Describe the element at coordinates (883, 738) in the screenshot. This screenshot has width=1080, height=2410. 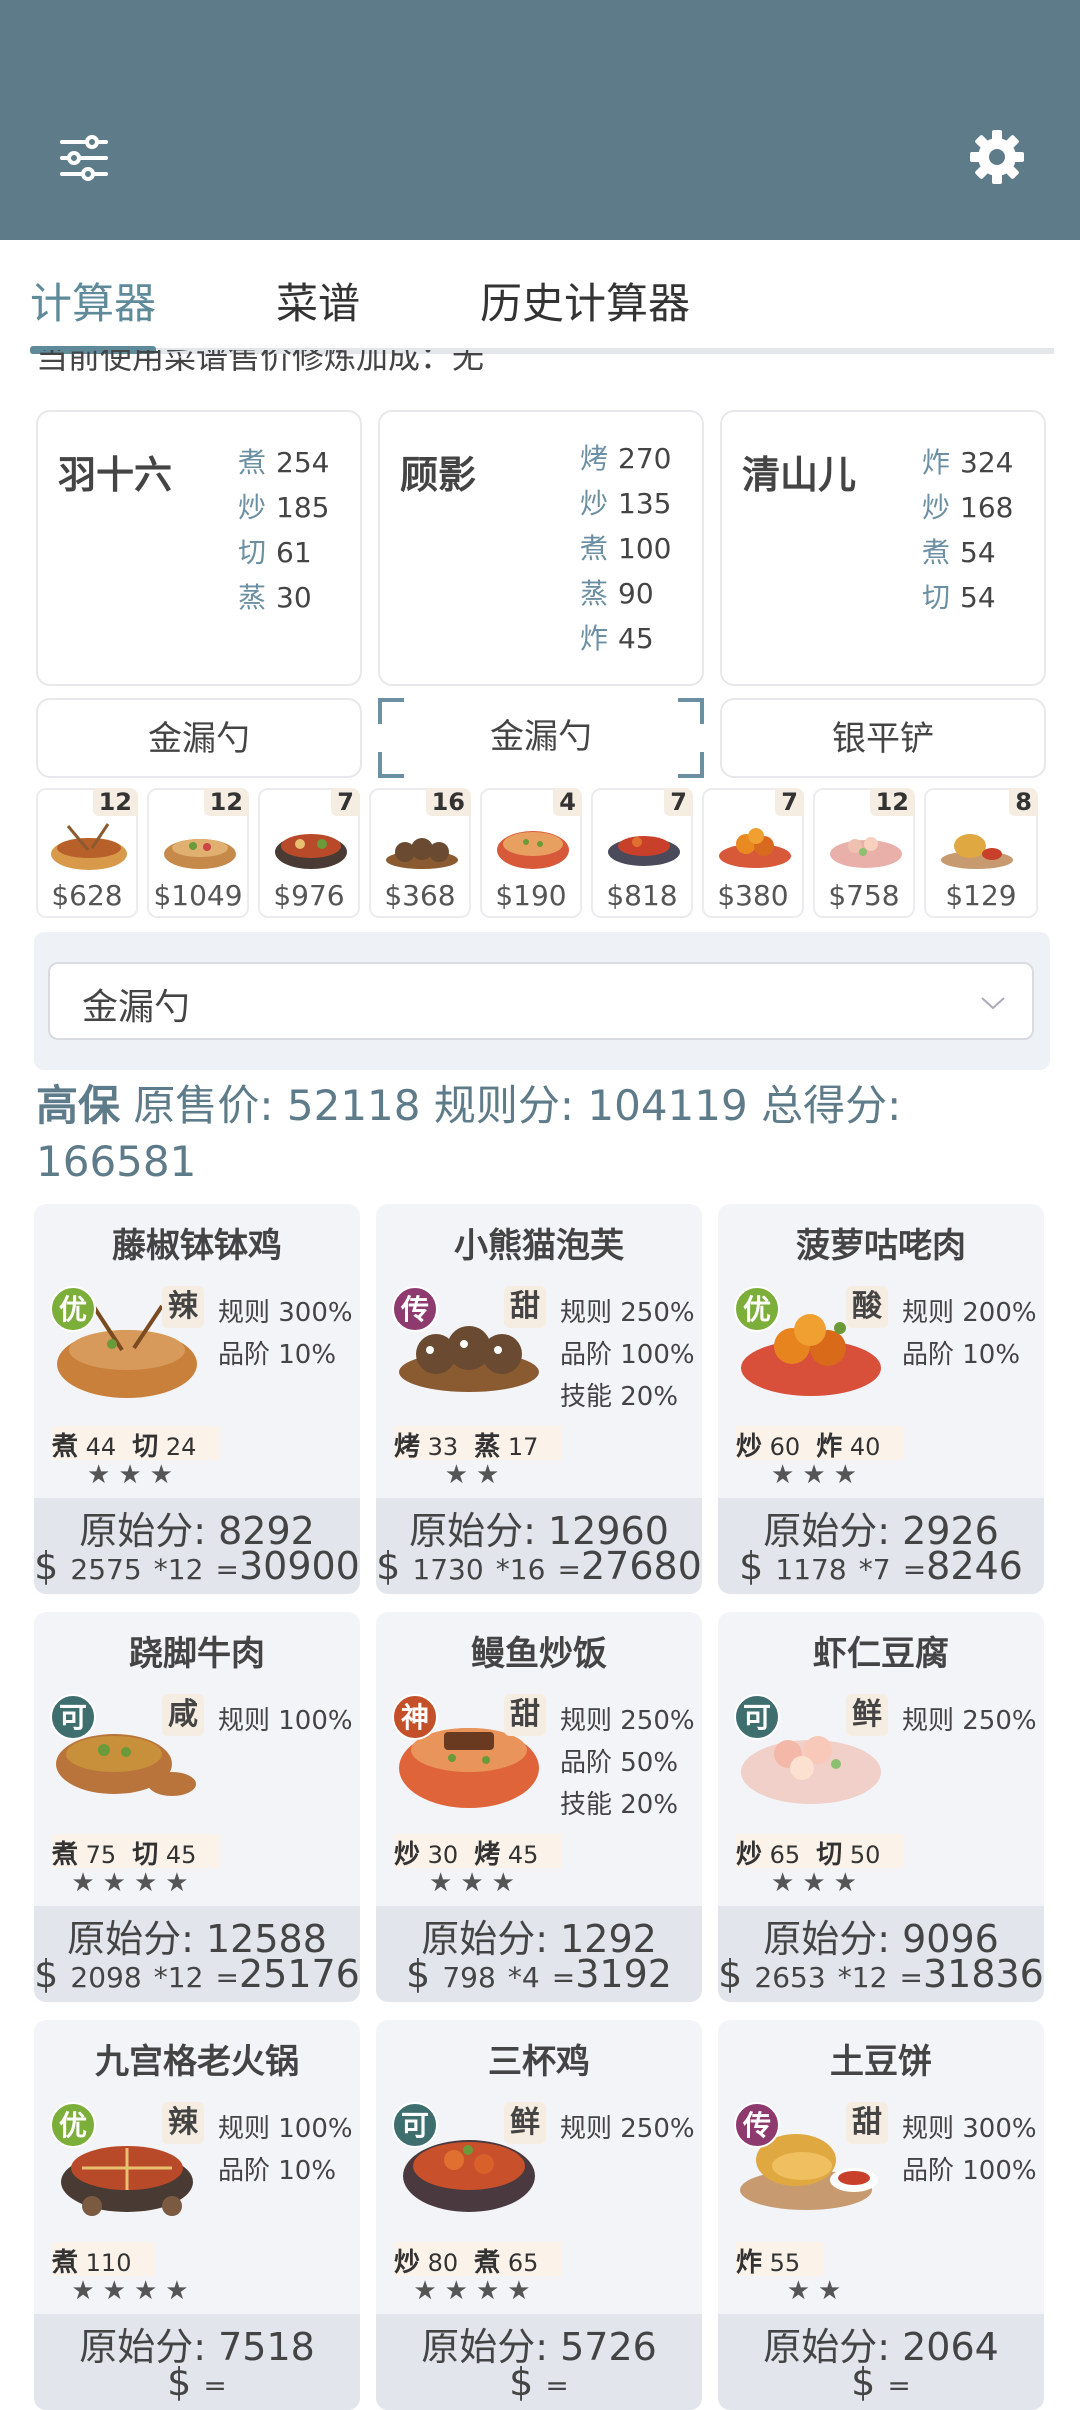
I see `equipment-slot: 银平铲` at that location.